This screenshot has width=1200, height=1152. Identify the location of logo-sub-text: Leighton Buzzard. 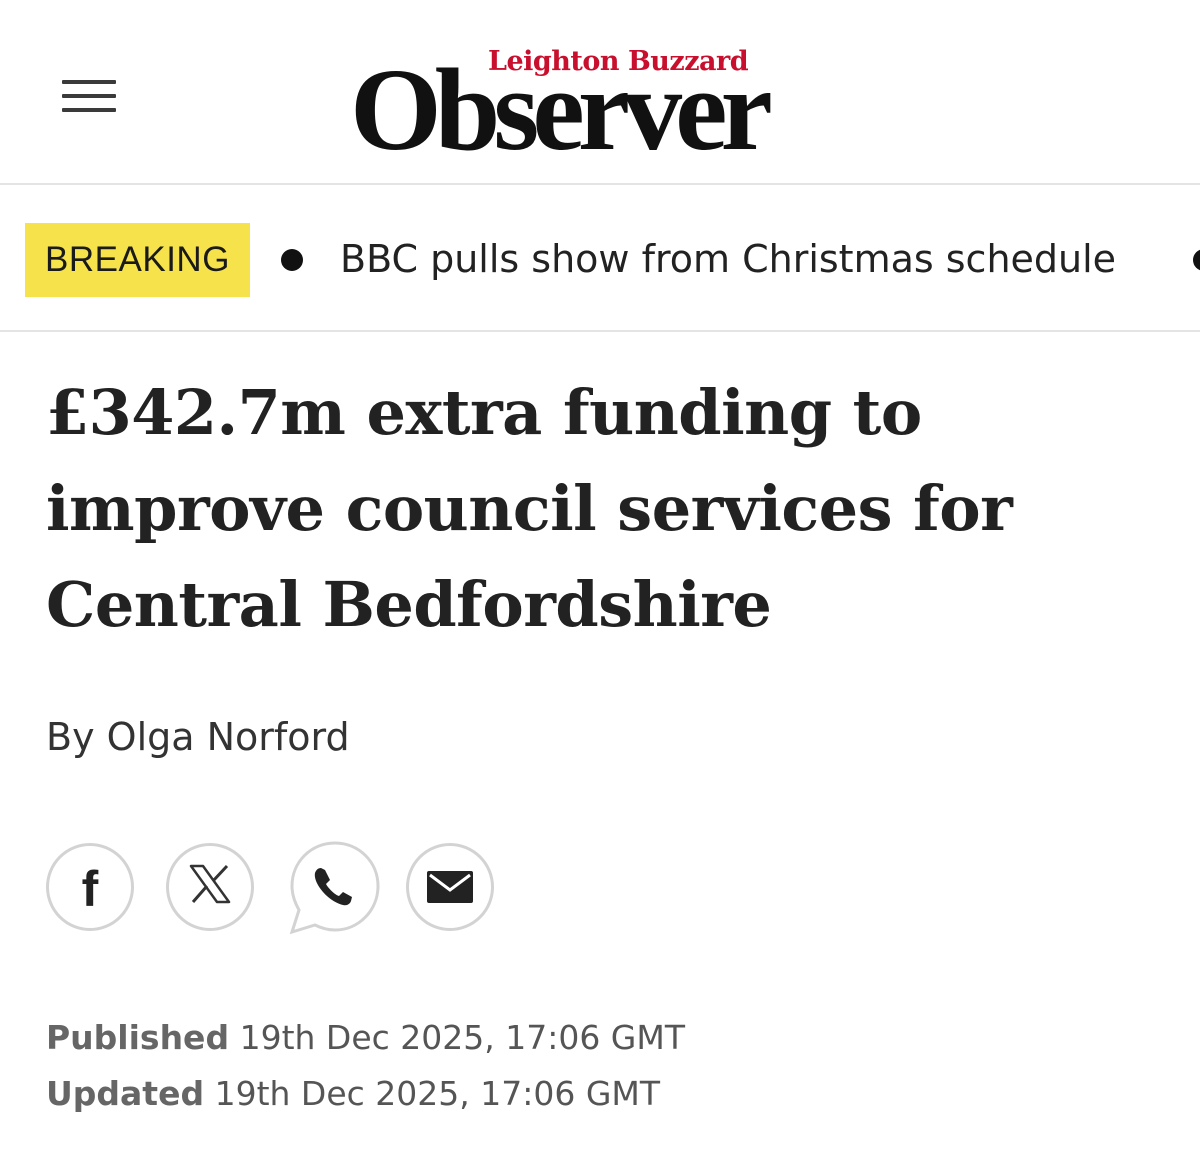
(618, 61).